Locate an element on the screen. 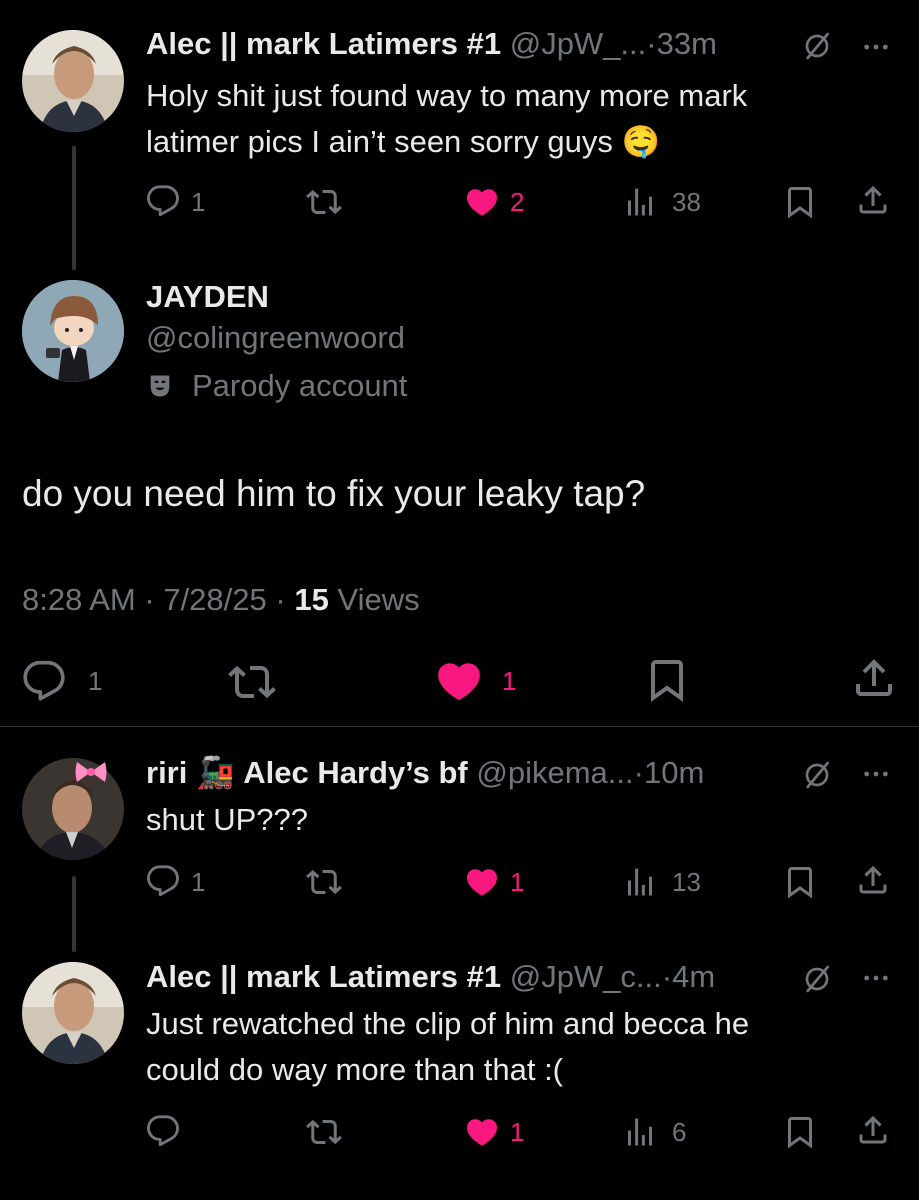 This screenshot has height=1200, width=919. views-count: 13 is located at coordinates (686, 882).